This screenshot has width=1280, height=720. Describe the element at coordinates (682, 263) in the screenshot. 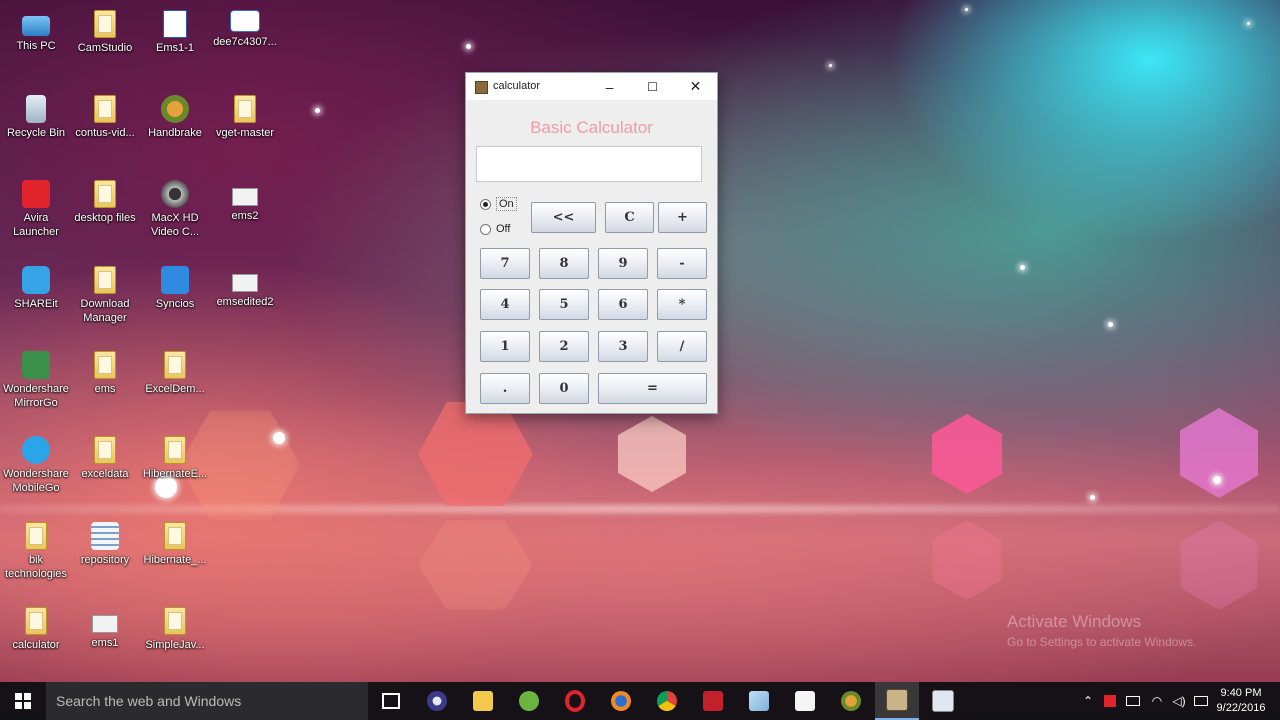

I see `minus-button: -` at that location.